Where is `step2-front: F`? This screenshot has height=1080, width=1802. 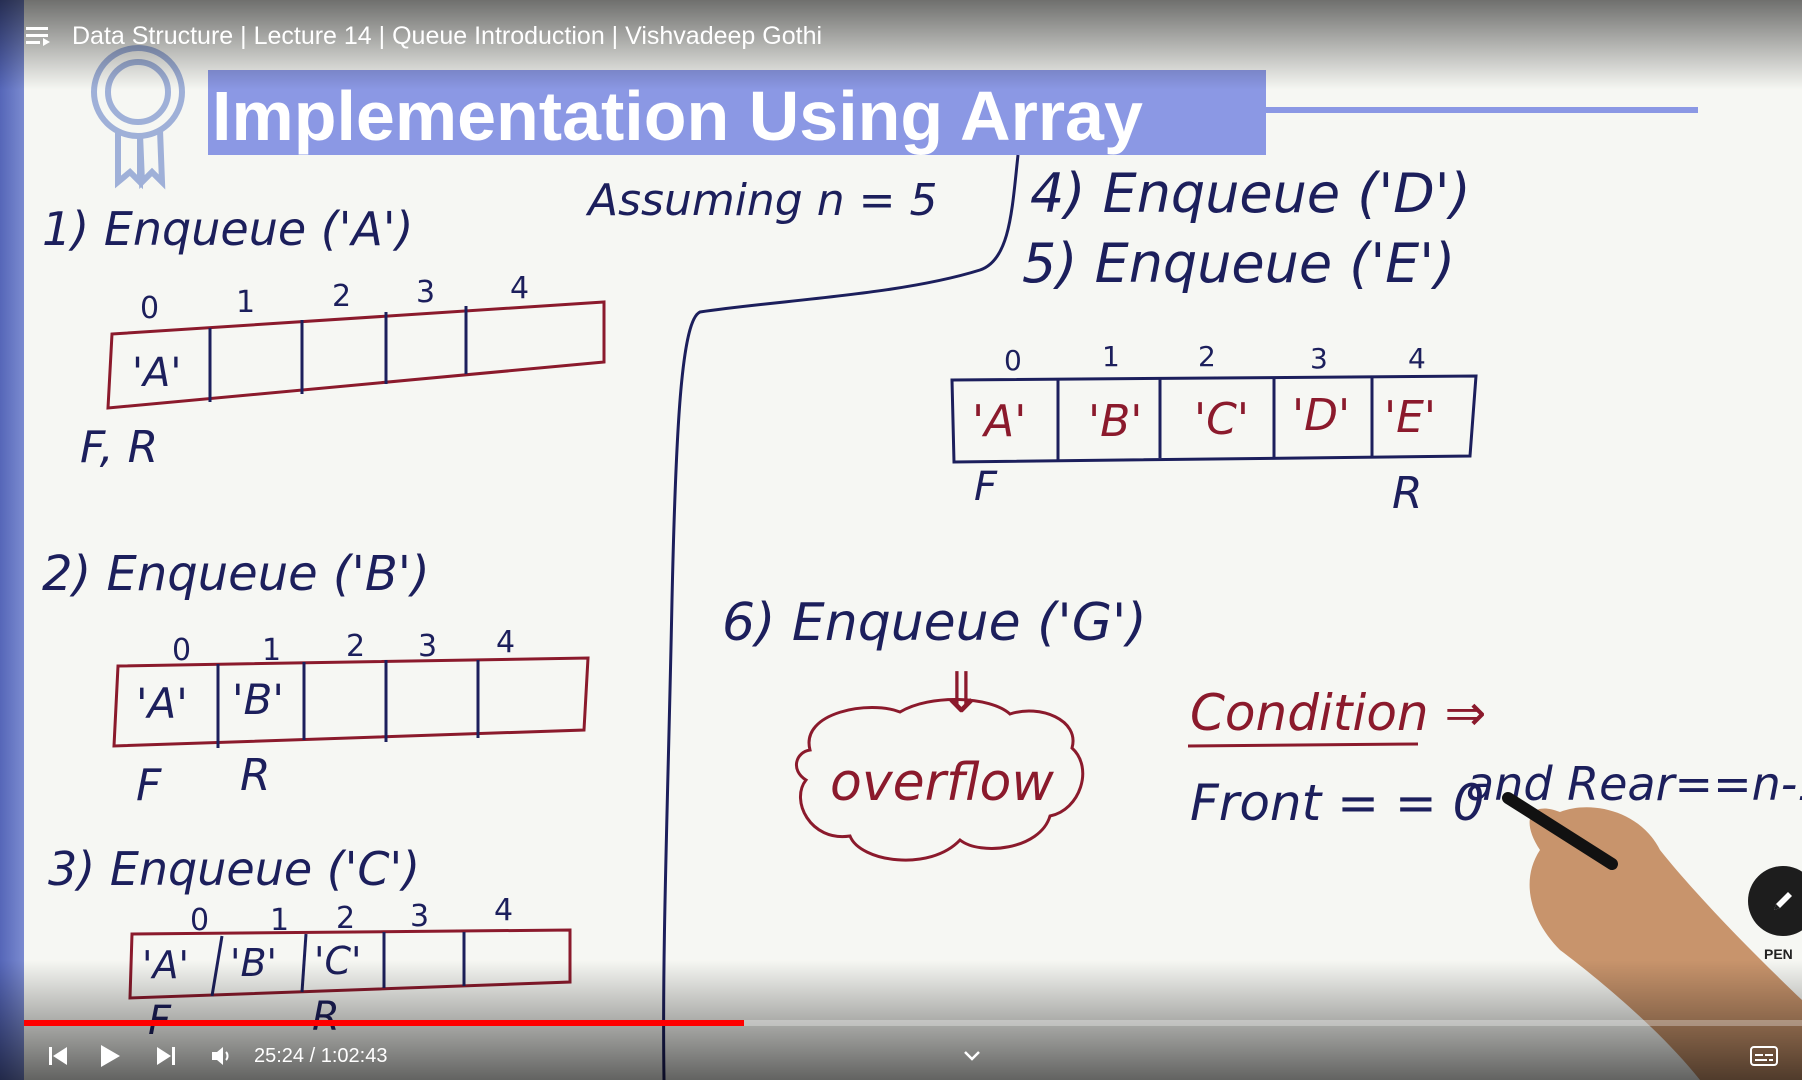 step2-front: F is located at coordinates (149, 785).